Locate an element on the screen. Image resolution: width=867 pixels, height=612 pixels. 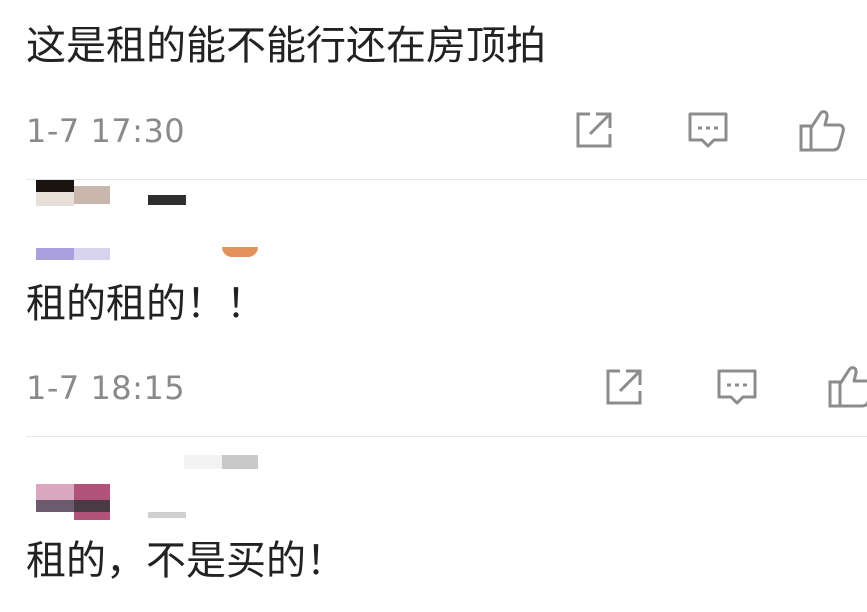
comment-timestamp: 1-7 18:15 is located at coordinates (106, 388).